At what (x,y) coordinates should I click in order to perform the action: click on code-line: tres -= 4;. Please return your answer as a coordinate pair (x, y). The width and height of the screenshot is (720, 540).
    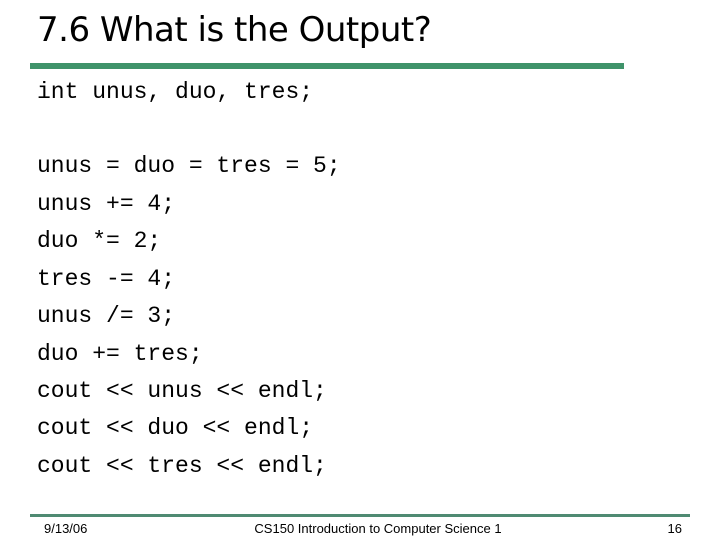
    Looking at the image, I should click on (106, 279).